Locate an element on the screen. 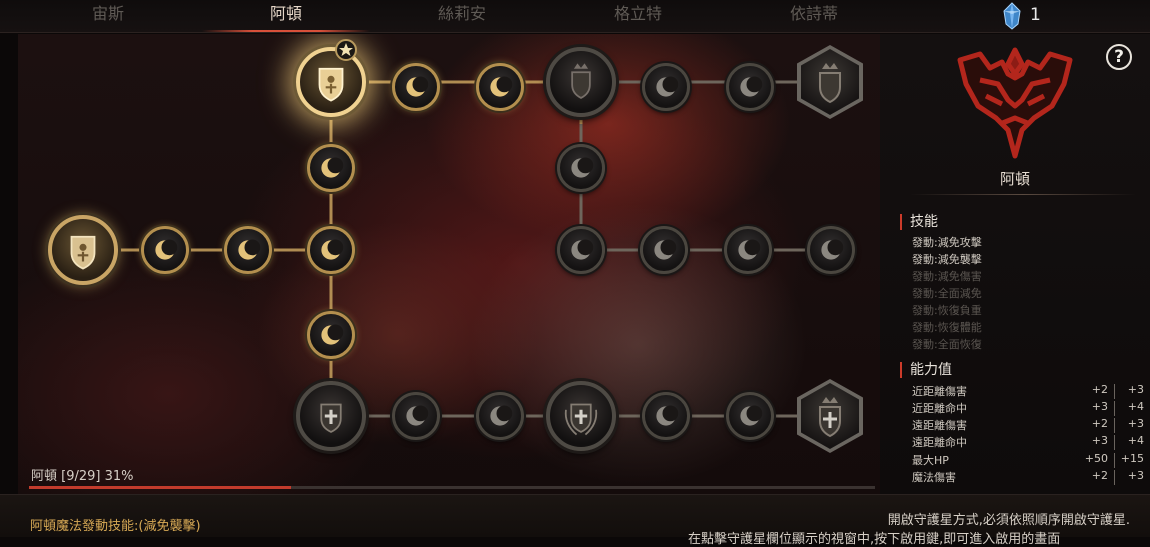 The height and width of the screenshot is (547, 1150). aton-constellation-node is located at coordinates (331, 82).